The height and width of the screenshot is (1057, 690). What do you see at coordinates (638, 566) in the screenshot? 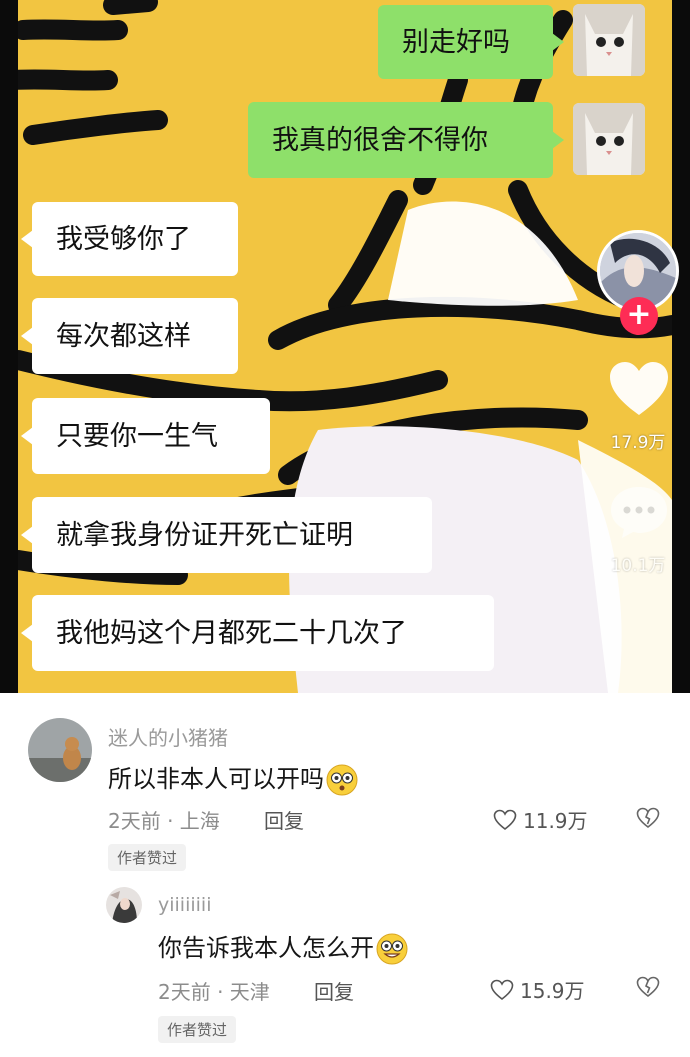
I see `comment-count: 10.1万` at bounding box center [638, 566].